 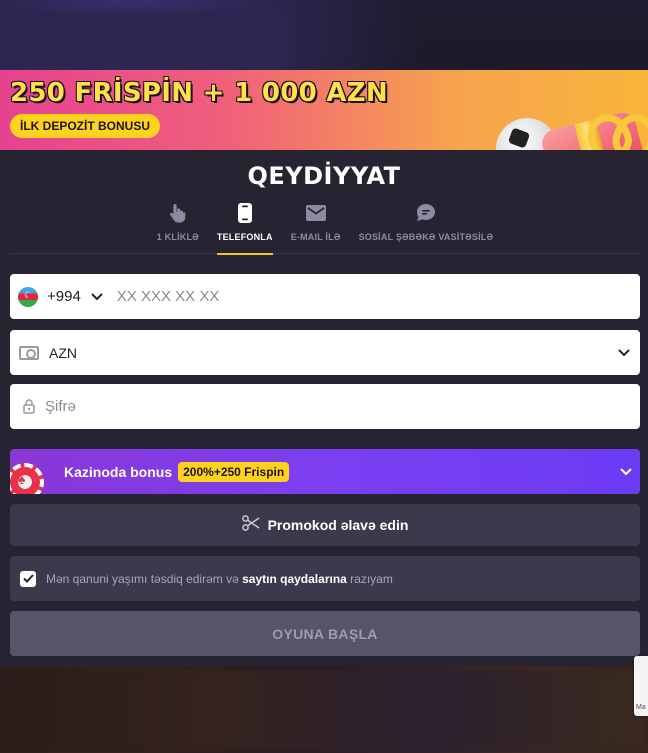 I want to click on page-title: QEYDİYYAT, so click(x=324, y=176).